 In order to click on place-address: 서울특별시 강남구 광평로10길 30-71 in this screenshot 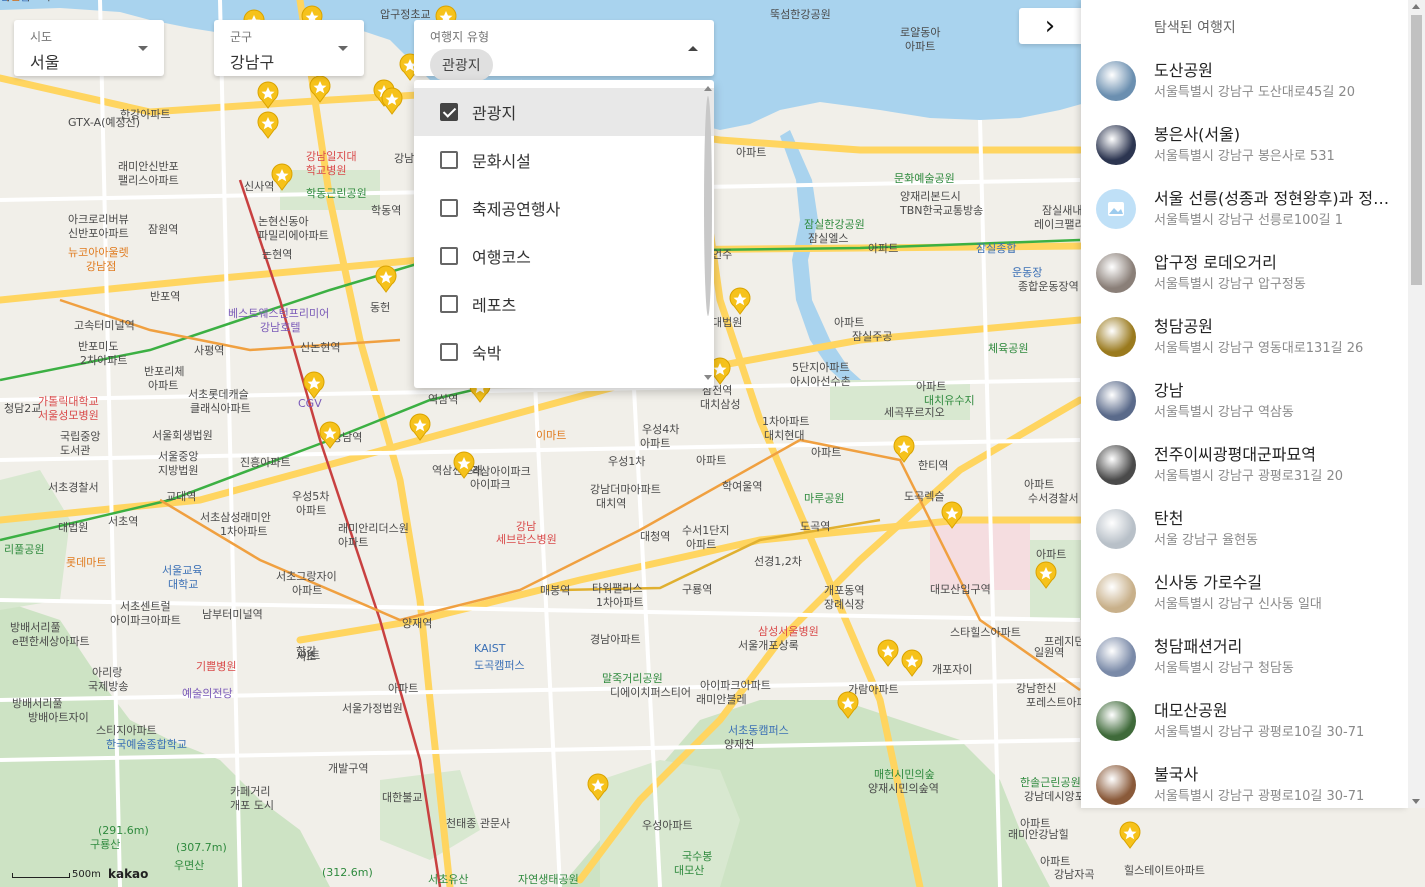, I will do `click(1259, 732)`.